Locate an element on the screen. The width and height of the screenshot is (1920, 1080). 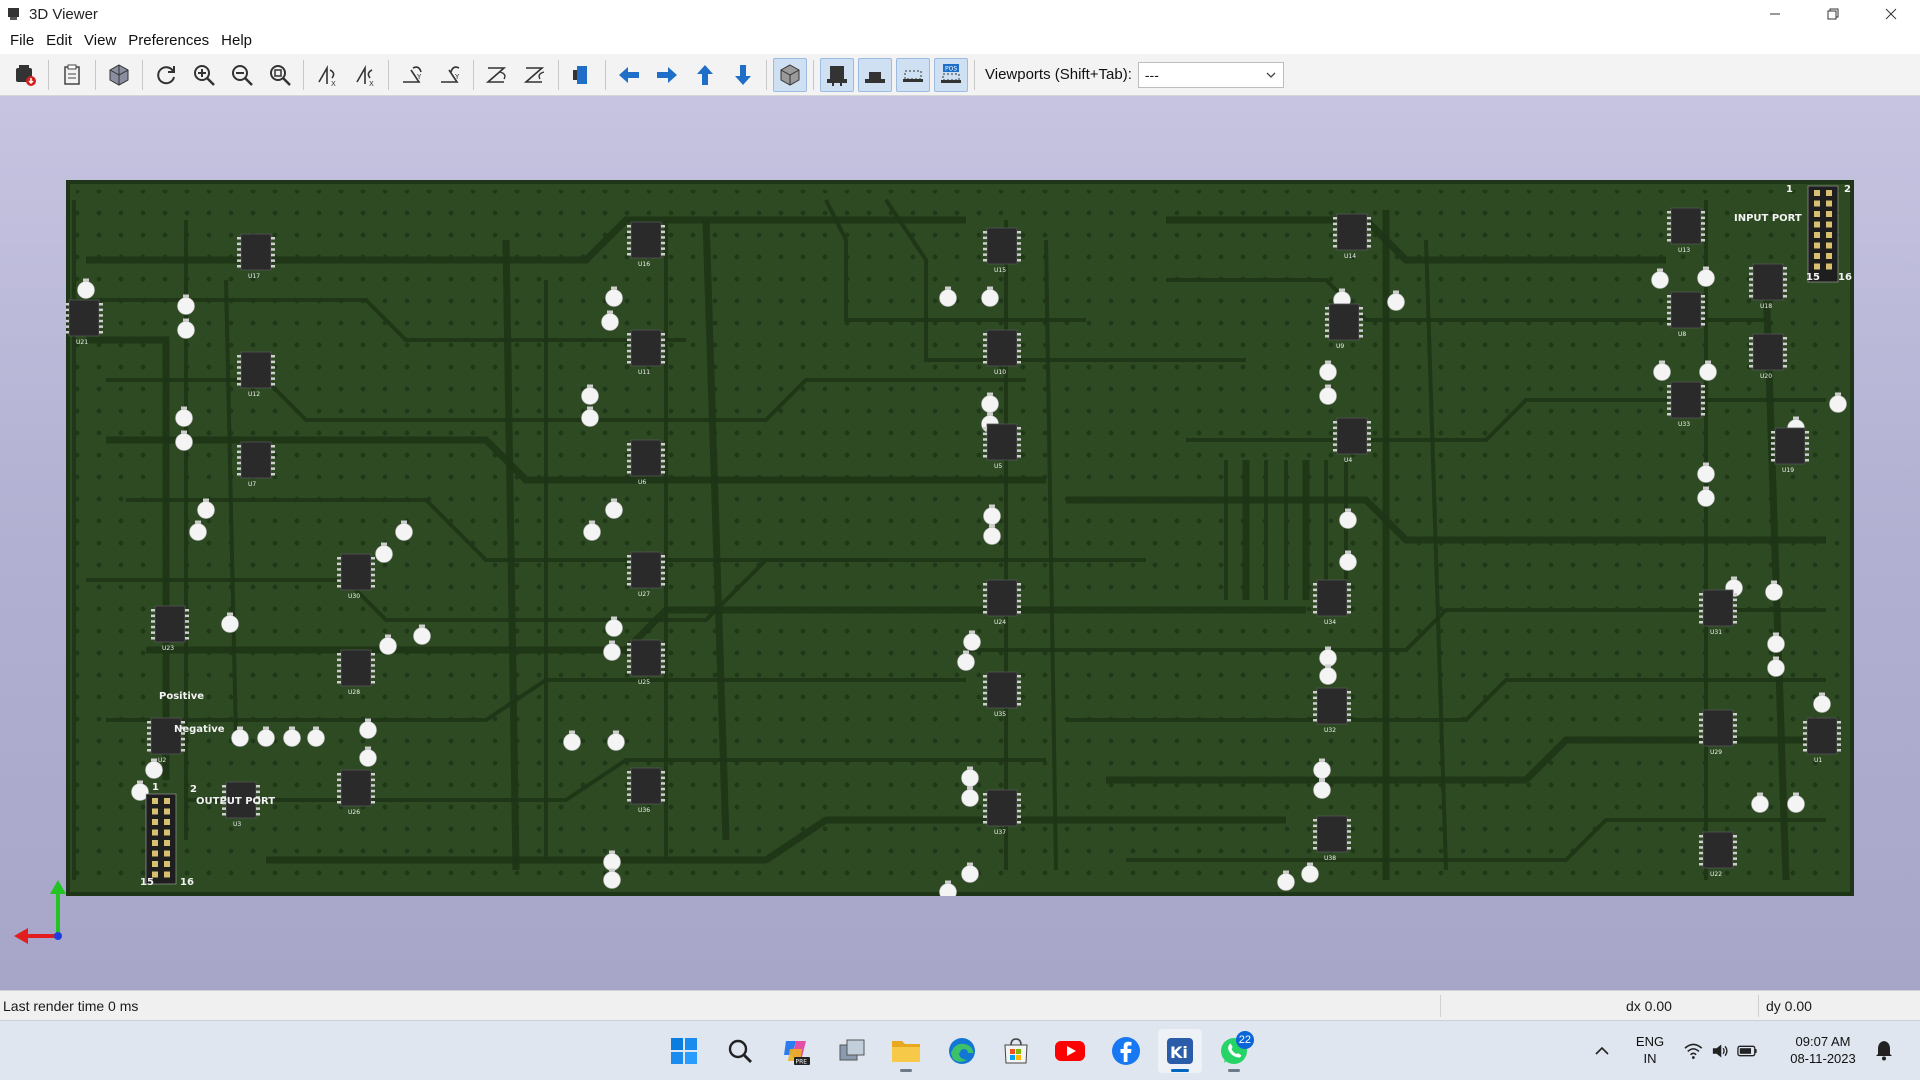
clock-time: 09:07 AM is located at coordinates (1823, 1041).